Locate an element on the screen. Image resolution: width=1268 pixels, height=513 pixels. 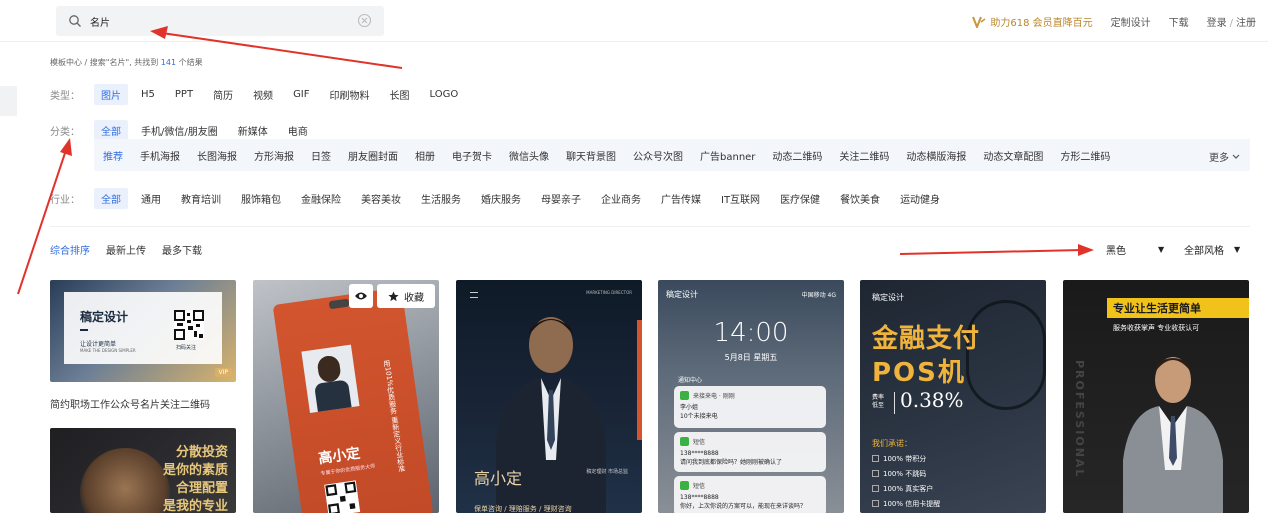
login-link: 登录 is located at coordinates (1217, 23).